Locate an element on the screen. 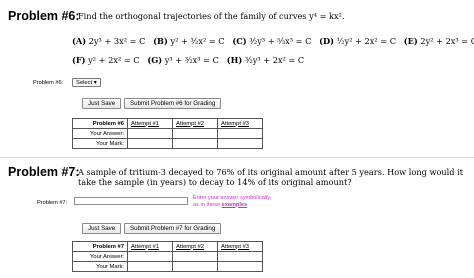 The width and height of the screenshot is (474, 278). option-d: (D) ½y² + 2x² = C is located at coordinates (357, 41).